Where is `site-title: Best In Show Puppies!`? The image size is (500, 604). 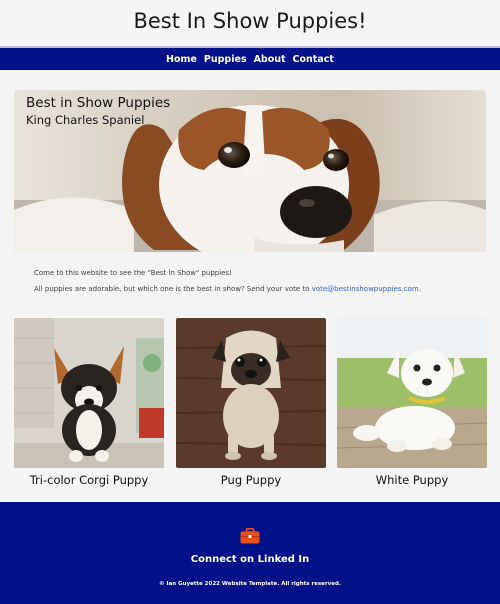
site-title: Best In Show Puppies! is located at coordinates (250, 21).